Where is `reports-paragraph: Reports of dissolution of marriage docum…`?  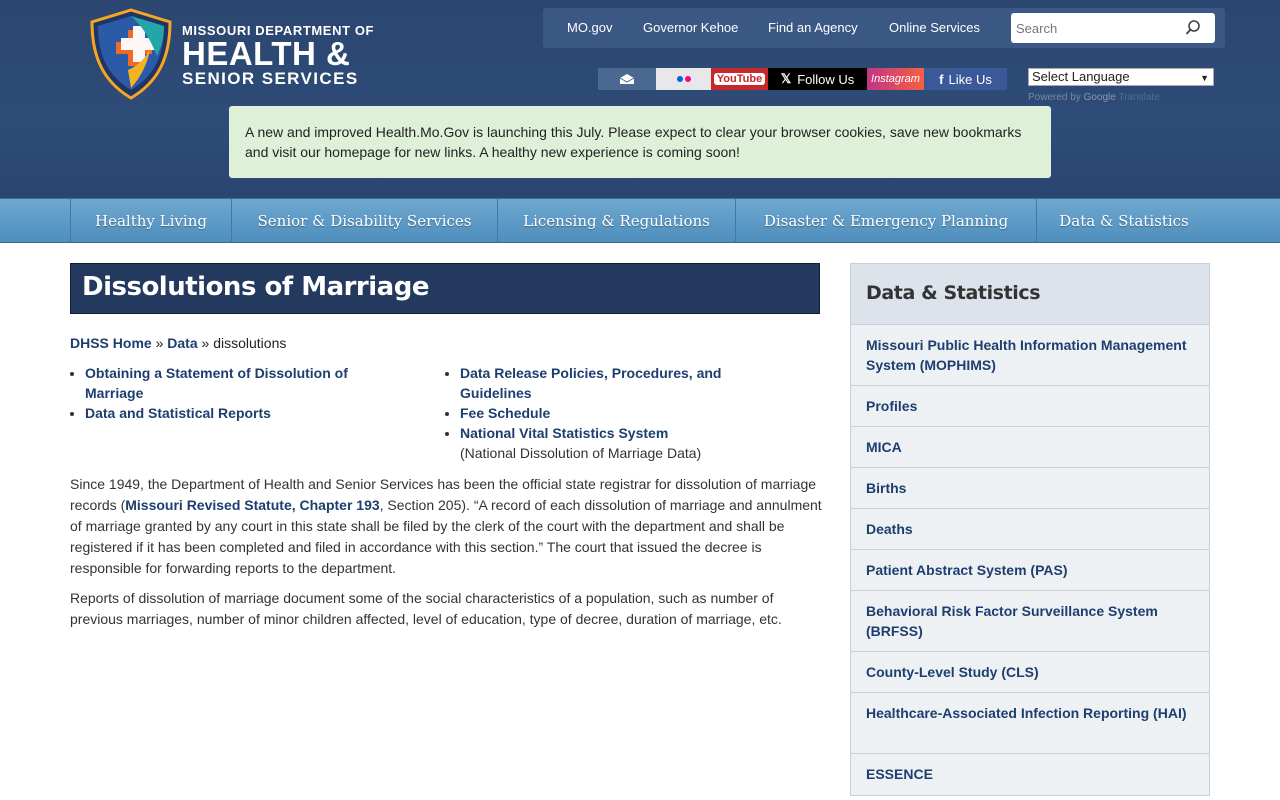
reports-paragraph: Reports of dissolution of marriage docum… is located at coordinates (426, 608).